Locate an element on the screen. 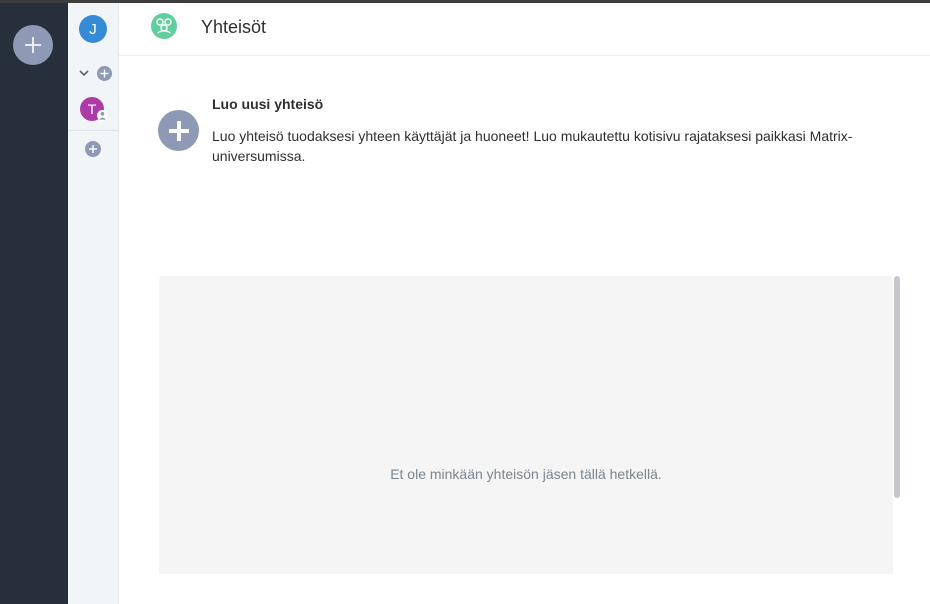  create-space-button is located at coordinates (33, 45).